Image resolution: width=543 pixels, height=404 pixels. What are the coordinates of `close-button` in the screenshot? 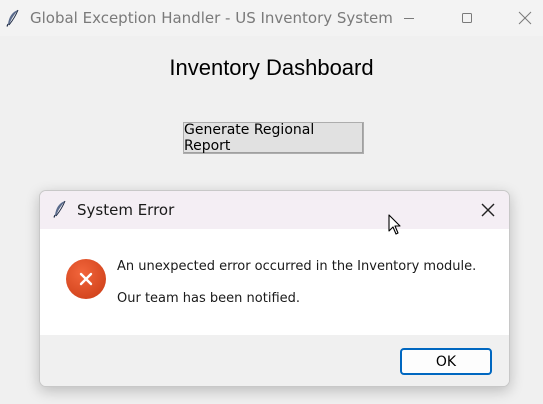 It's located at (522, 18).